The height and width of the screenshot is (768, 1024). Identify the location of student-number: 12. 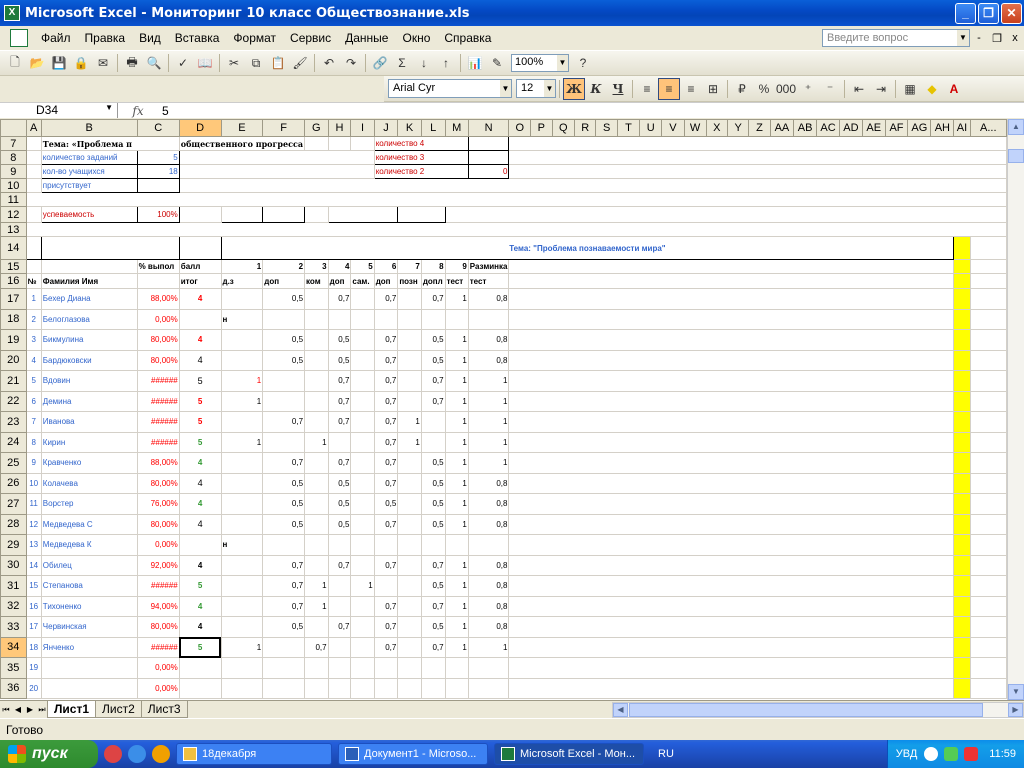
(33, 524).